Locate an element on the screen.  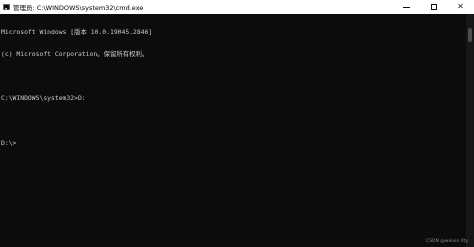
window-controls: ✕ is located at coordinates (433, 7).